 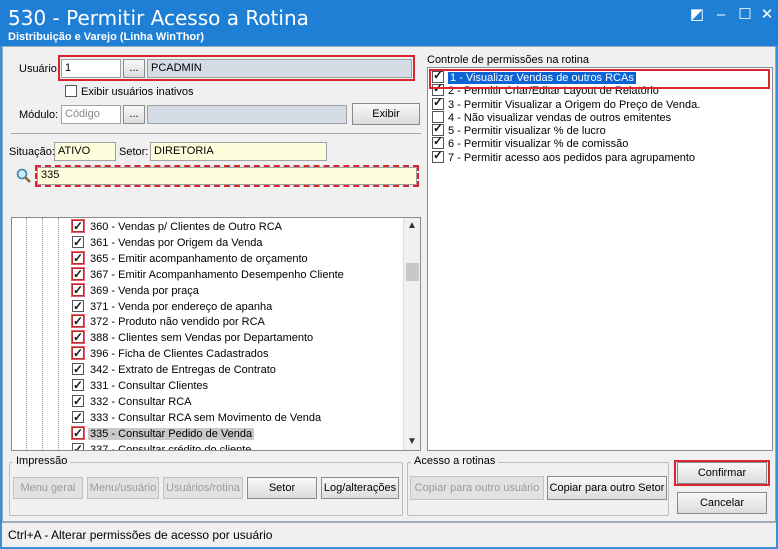 I want to click on print-users-routine-label: Usuários/rotina, so click(x=203, y=488).